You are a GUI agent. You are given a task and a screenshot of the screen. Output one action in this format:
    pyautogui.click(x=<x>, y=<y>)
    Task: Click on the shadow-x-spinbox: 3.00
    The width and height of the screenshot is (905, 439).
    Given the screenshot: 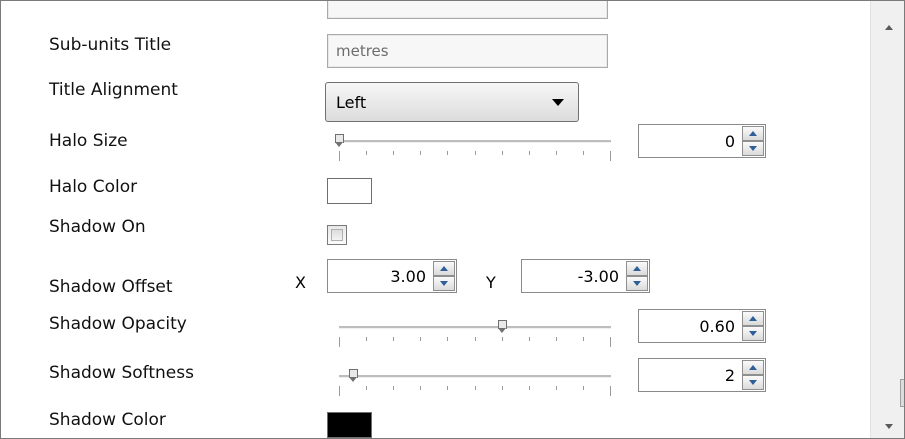 What is the action you would take?
    pyautogui.click(x=392, y=276)
    